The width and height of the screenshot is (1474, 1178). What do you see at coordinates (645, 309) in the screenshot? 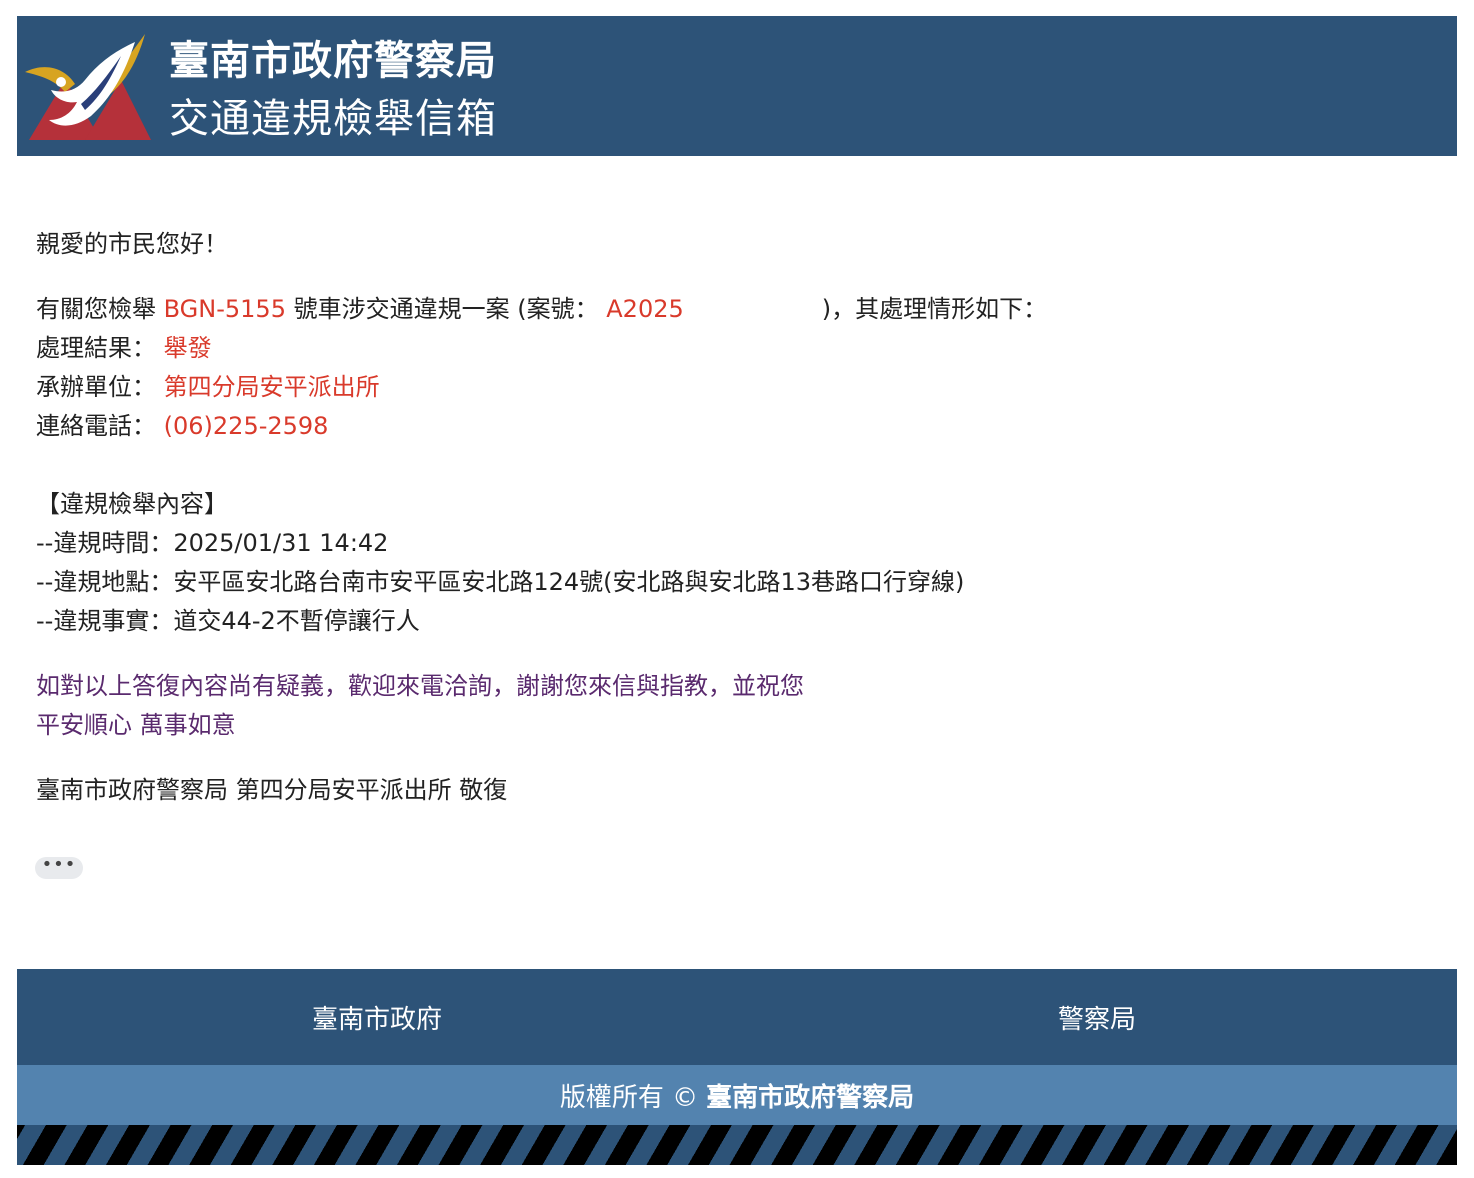
I see `case-number: A2025` at bounding box center [645, 309].